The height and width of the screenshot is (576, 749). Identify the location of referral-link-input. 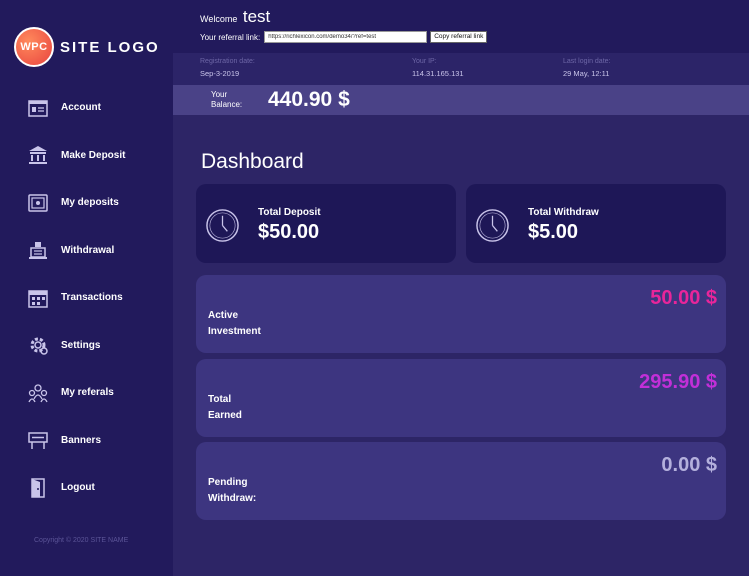
(346, 37).